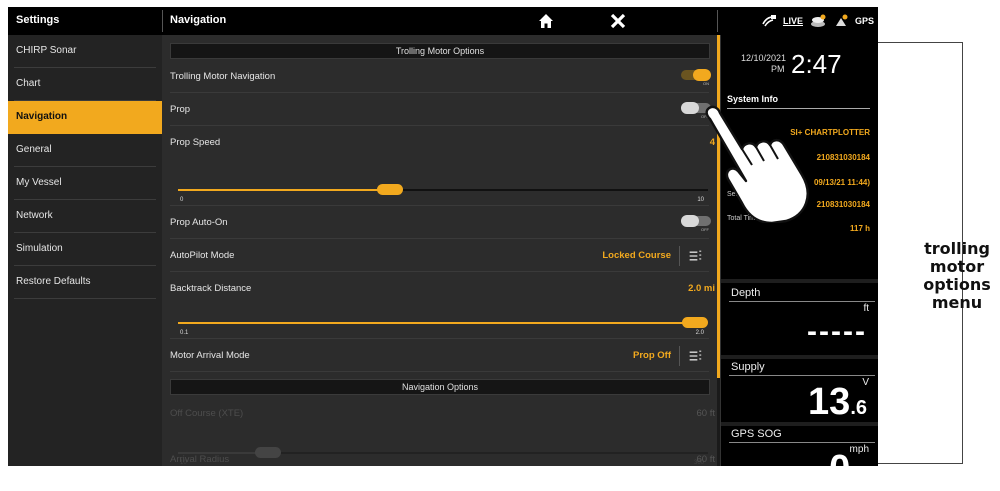  Describe the element at coordinates (85, 183) in the screenshot. I see `menu-item-my-vessel: My Vessel` at that location.